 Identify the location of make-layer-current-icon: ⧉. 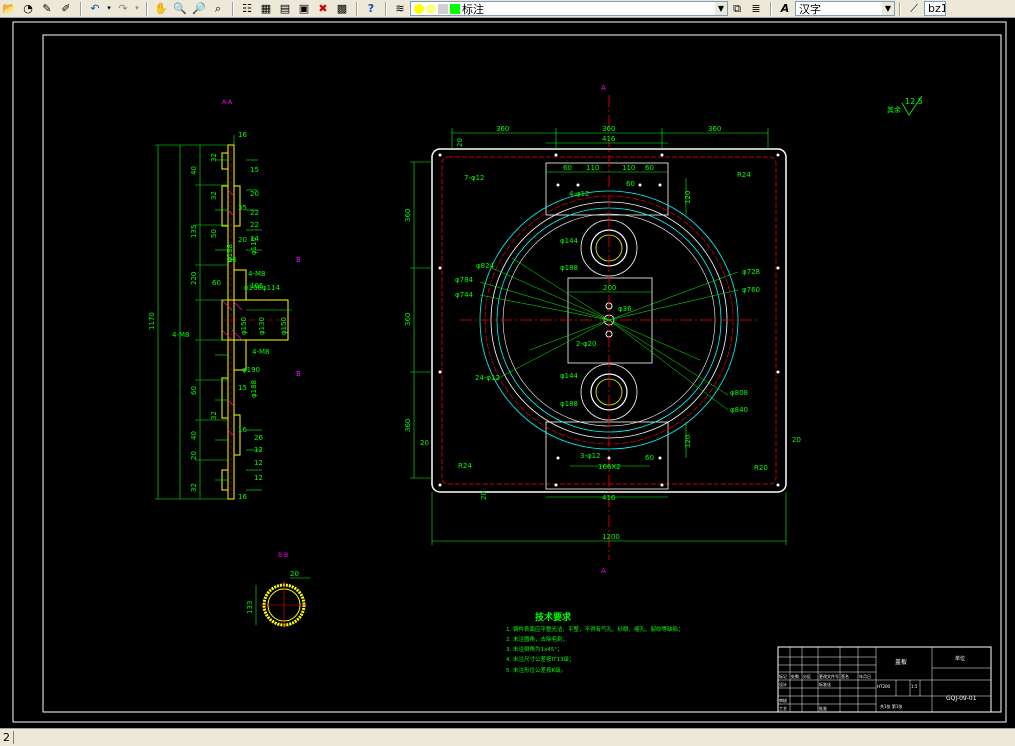
(737, 9).